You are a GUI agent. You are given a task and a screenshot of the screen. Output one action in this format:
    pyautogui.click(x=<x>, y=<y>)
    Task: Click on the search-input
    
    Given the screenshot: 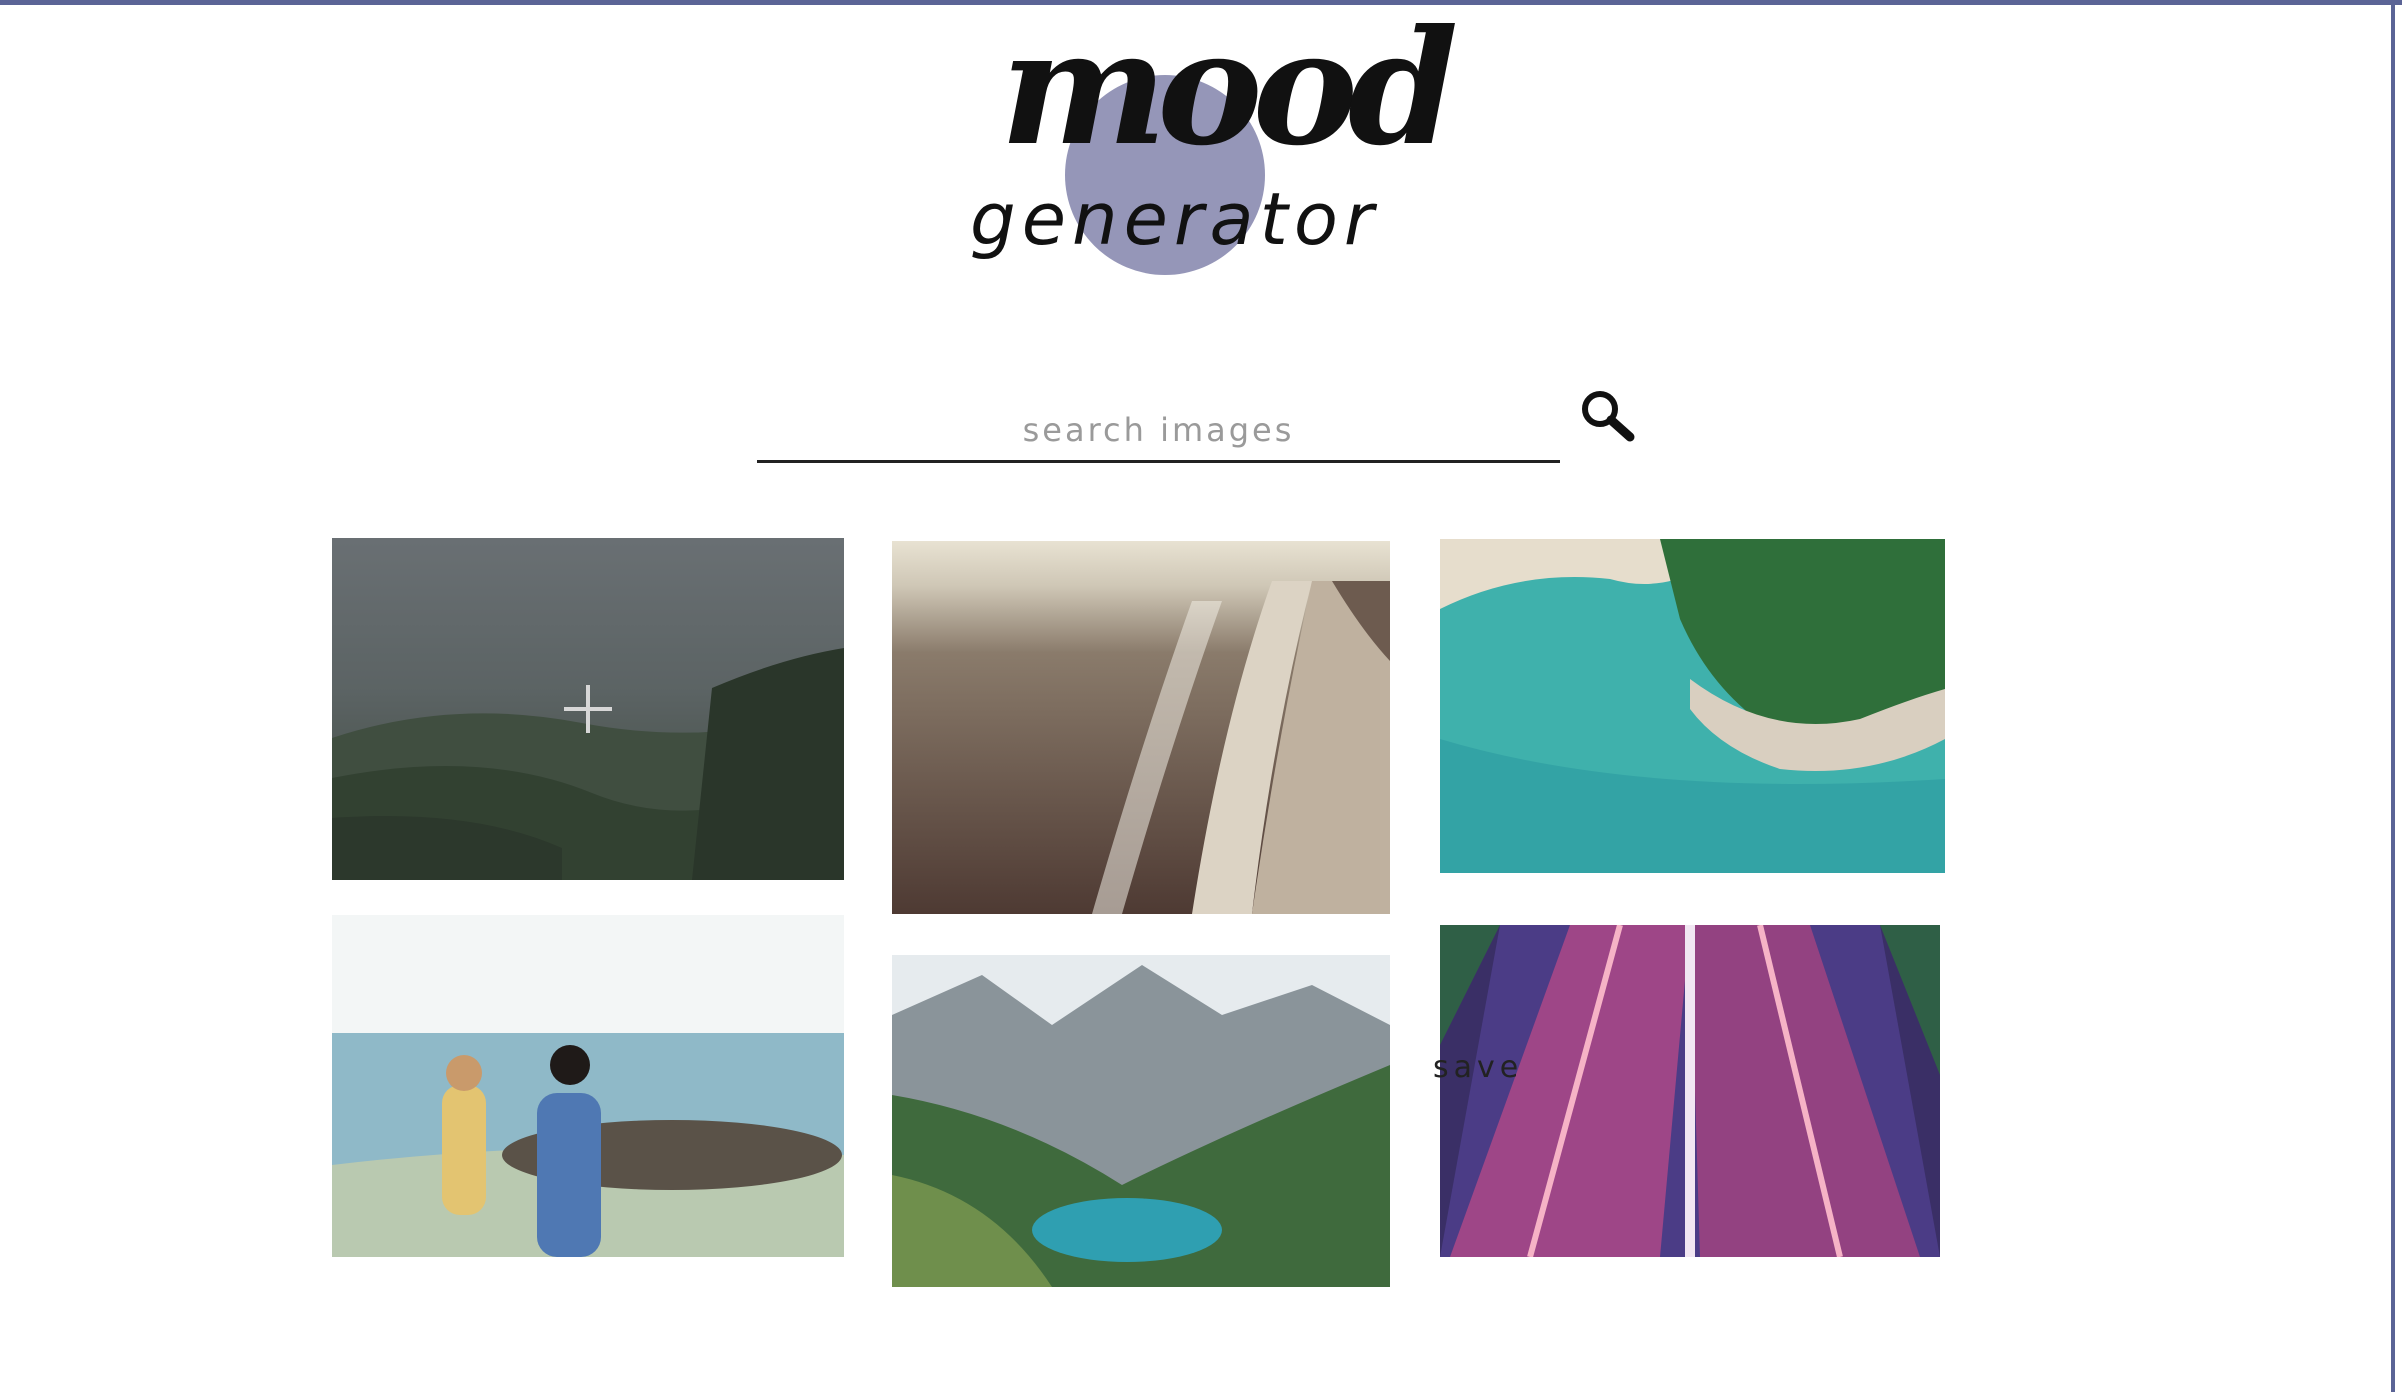 What is the action you would take?
    pyautogui.click(x=1158, y=431)
    